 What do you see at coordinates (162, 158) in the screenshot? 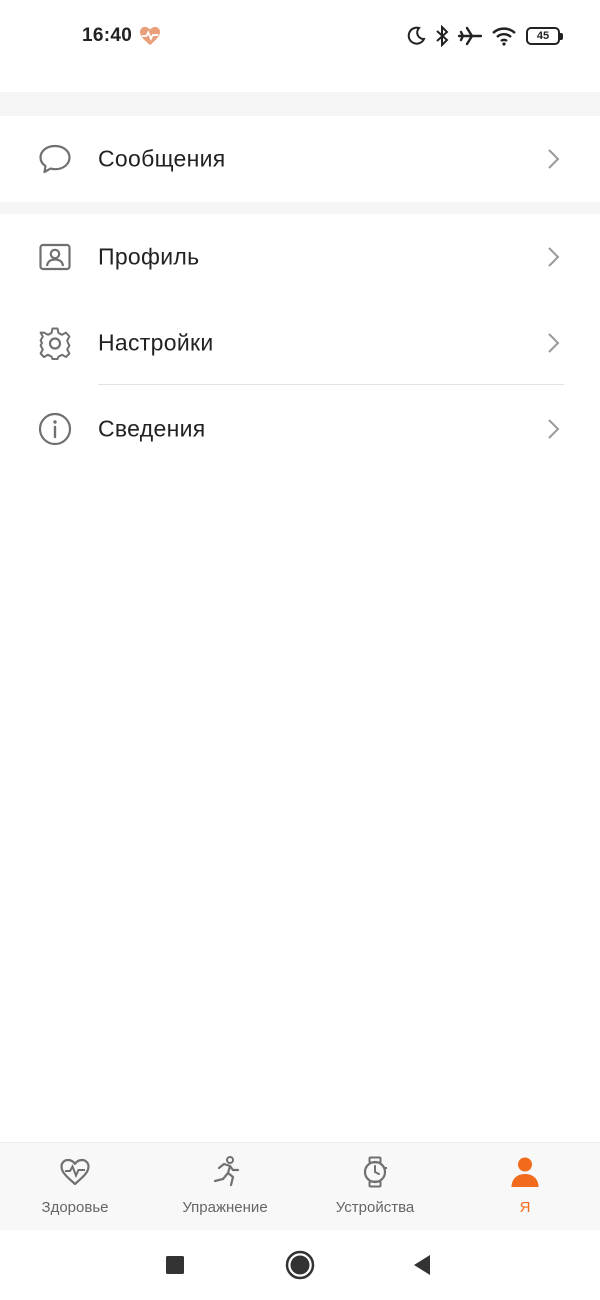
I see `menu-item-label: Сообщения` at bounding box center [162, 158].